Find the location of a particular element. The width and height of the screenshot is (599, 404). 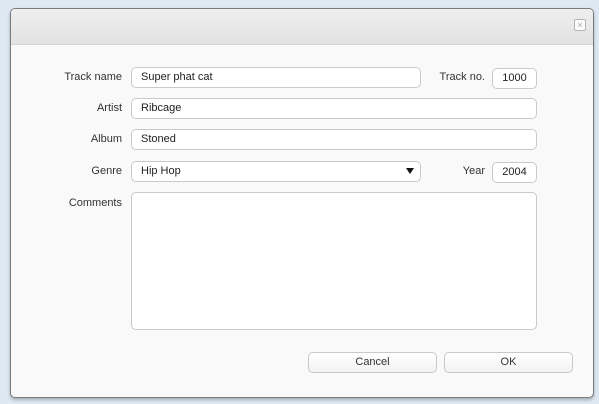

close-icon: × is located at coordinates (580, 25).